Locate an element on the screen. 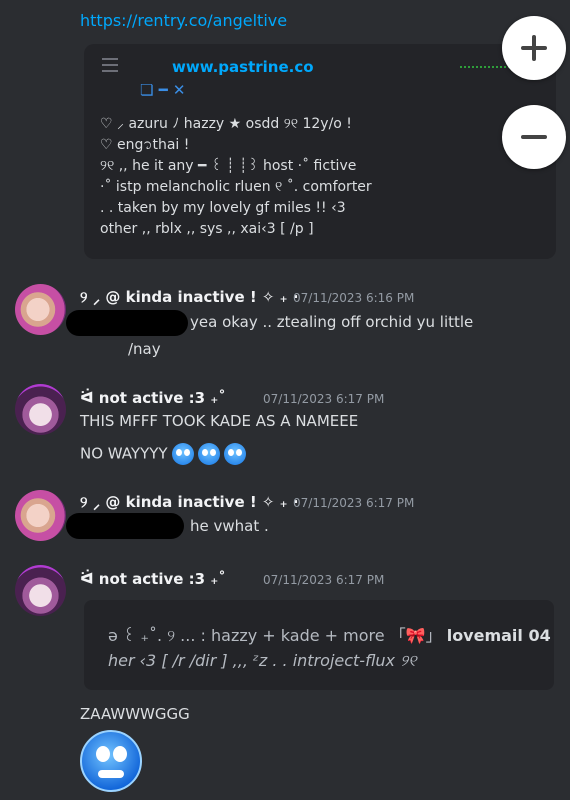 The width and height of the screenshot is (570, 800). bio-line: ♡ ⸝ azuru ﾉ hazzy ★ osdd ୨୧ 12y/o ! is located at coordinates (226, 124).